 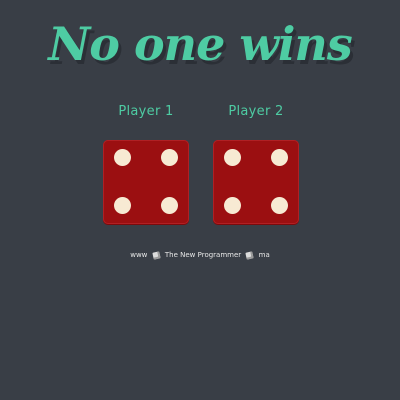 I want to click on player-2-label: Player 2, so click(x=256, y=111).